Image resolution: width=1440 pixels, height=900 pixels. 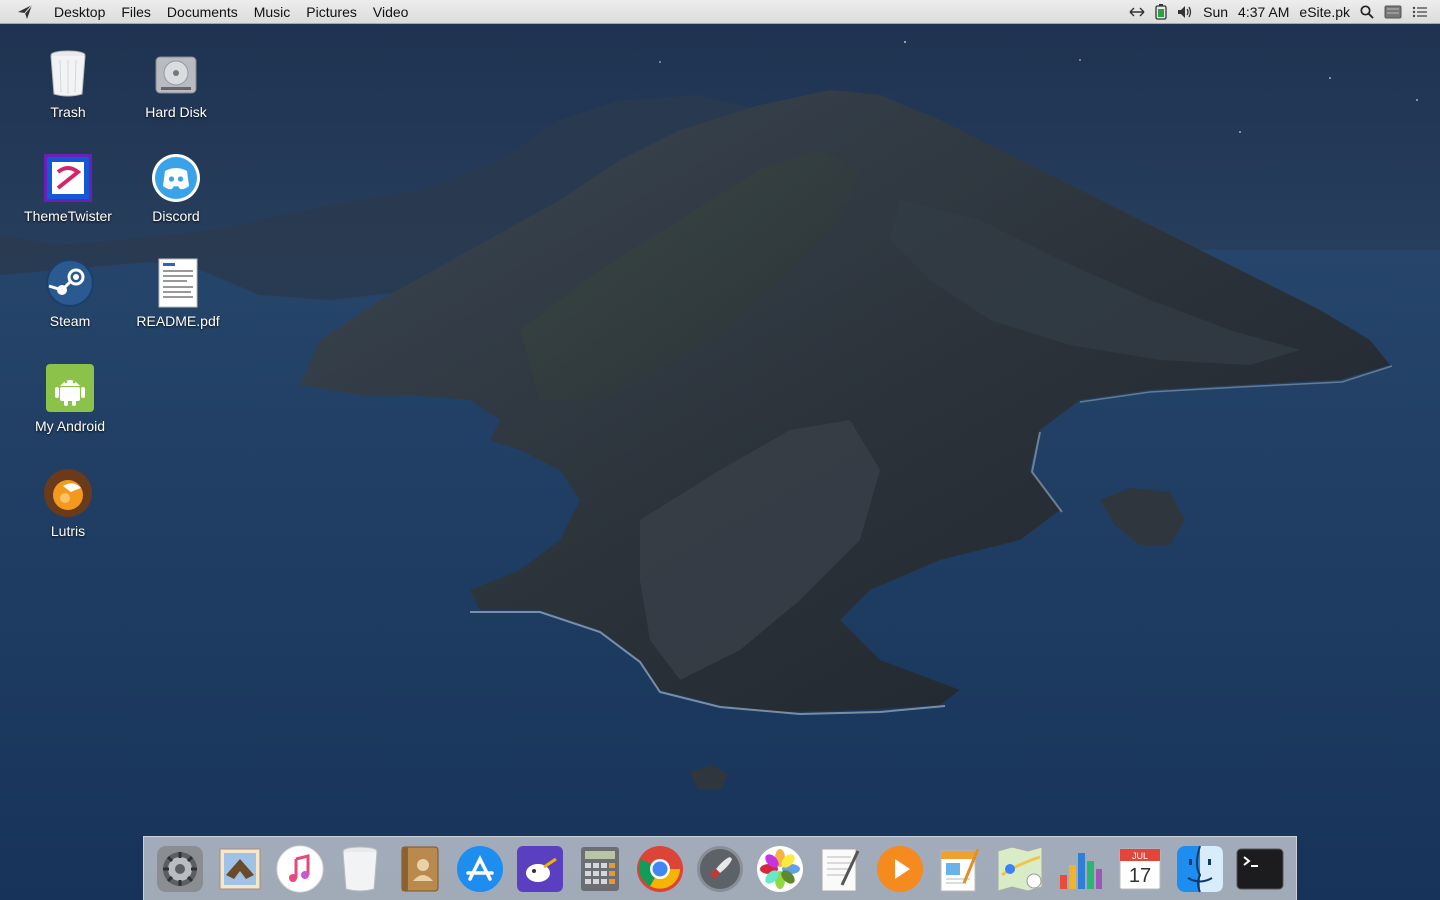 What do you see at coordinates (202, 12) in the screenshot?
I see `menu-documents: Documents` at bounding box center [202, 12].